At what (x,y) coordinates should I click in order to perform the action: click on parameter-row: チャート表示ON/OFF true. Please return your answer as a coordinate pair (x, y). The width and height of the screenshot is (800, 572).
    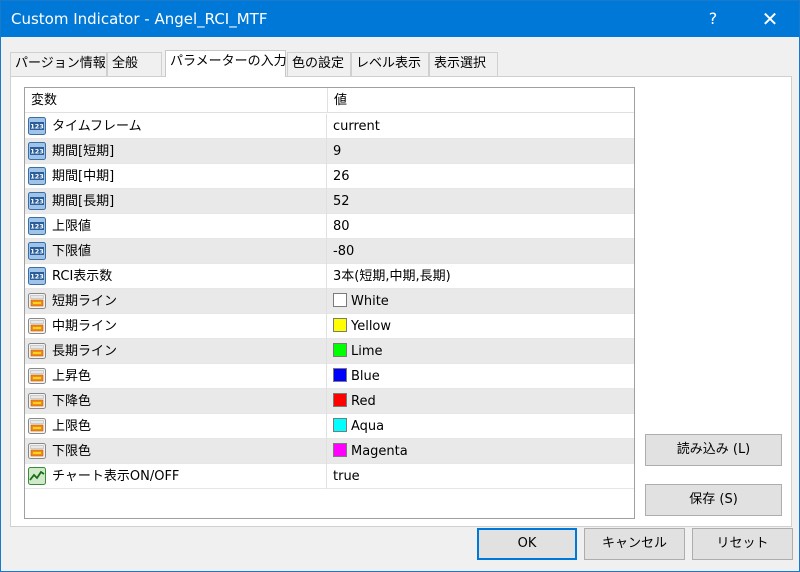
    Looking at the image, I should click on (329, 476).